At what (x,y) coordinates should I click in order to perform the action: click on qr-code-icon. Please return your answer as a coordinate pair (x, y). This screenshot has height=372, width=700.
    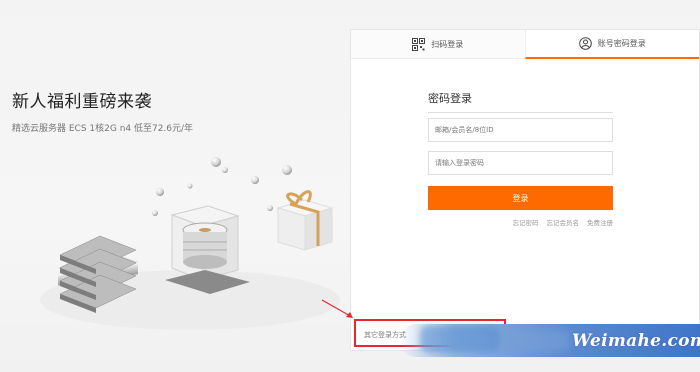
    Looking at the image, I should click on (419, 44).